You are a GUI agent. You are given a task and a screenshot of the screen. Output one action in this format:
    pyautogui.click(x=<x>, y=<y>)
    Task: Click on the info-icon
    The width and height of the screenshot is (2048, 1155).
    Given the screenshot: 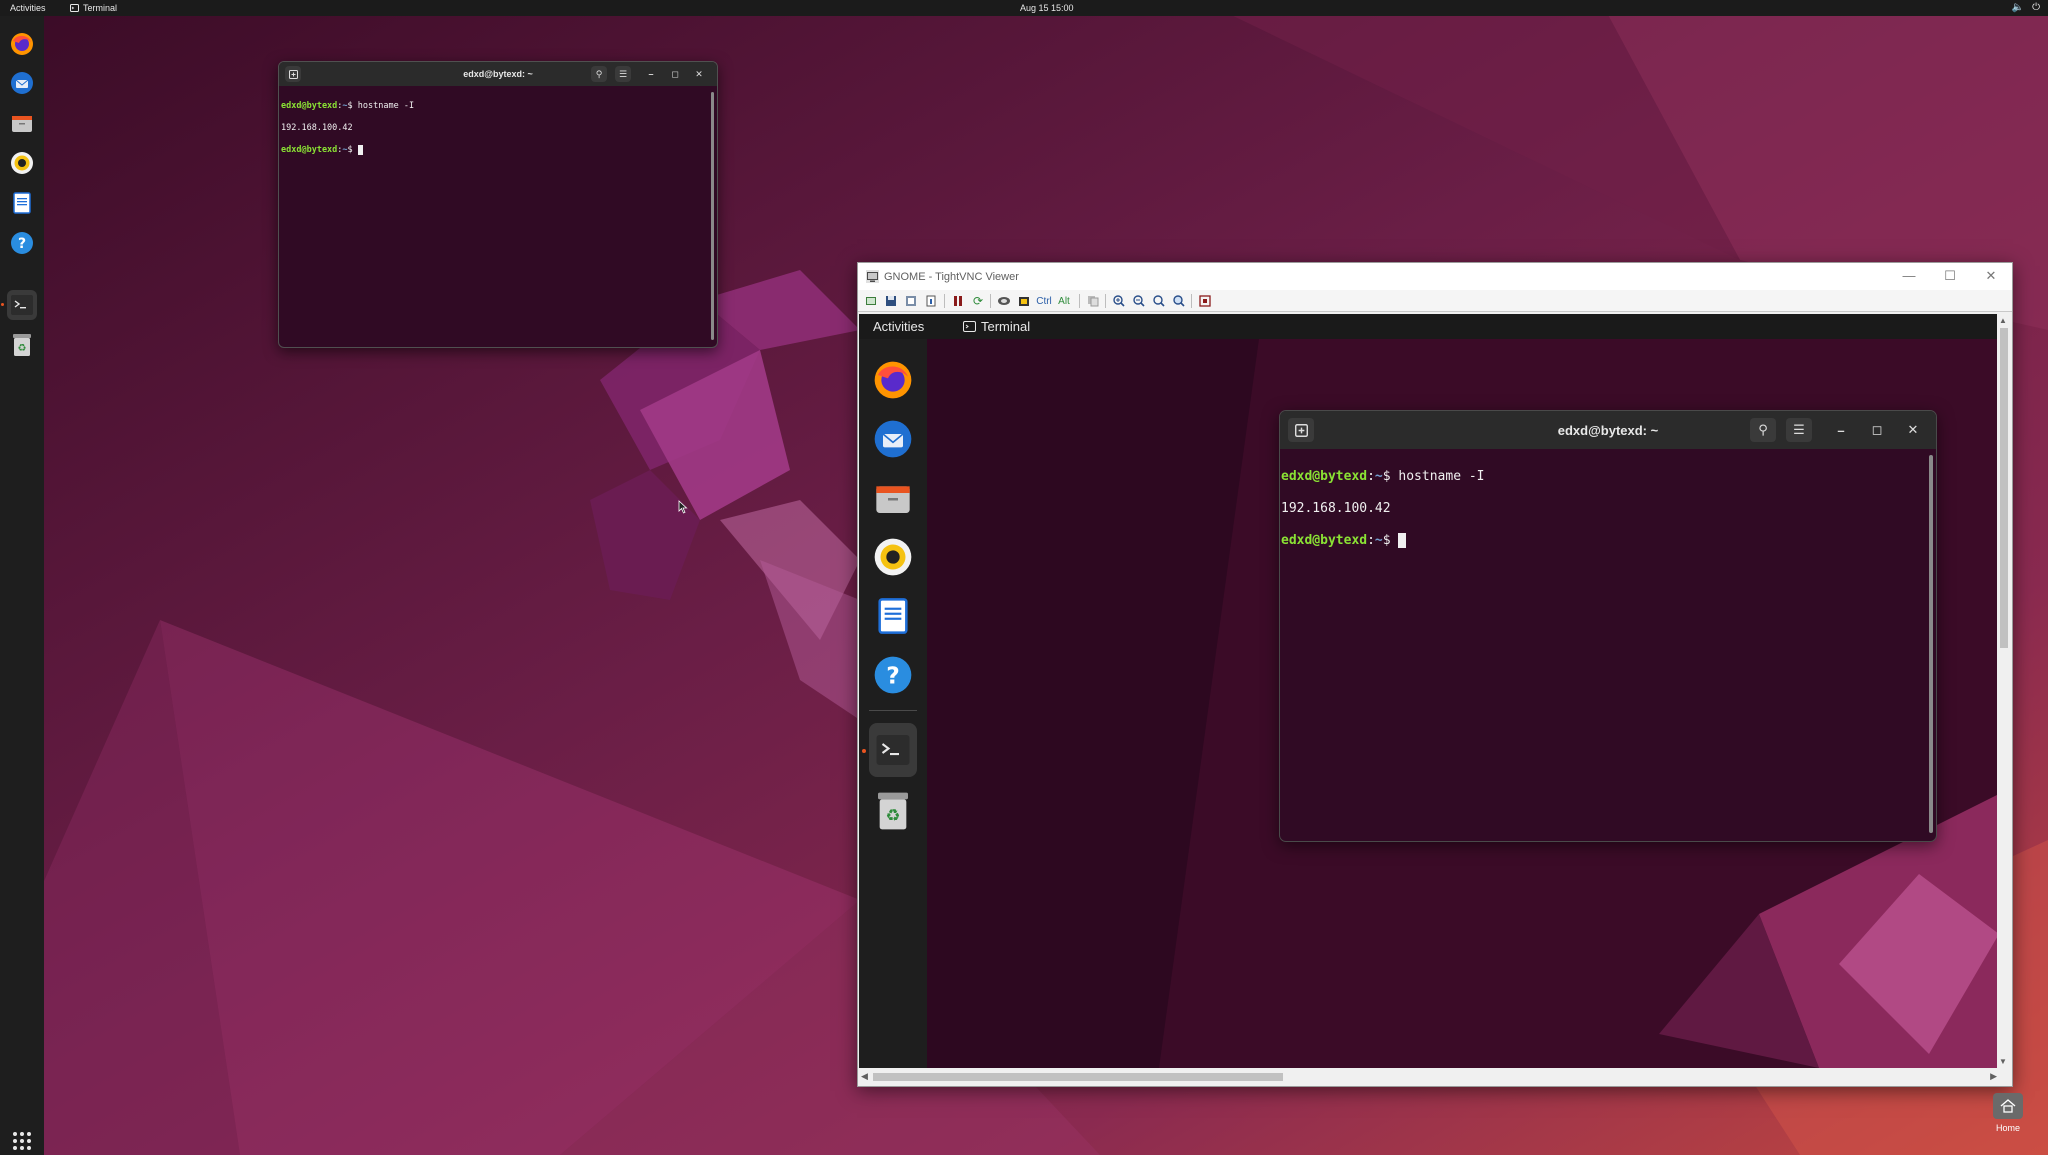 What is the action you would take?
    pyautogui.click(x=931, y=301)
    